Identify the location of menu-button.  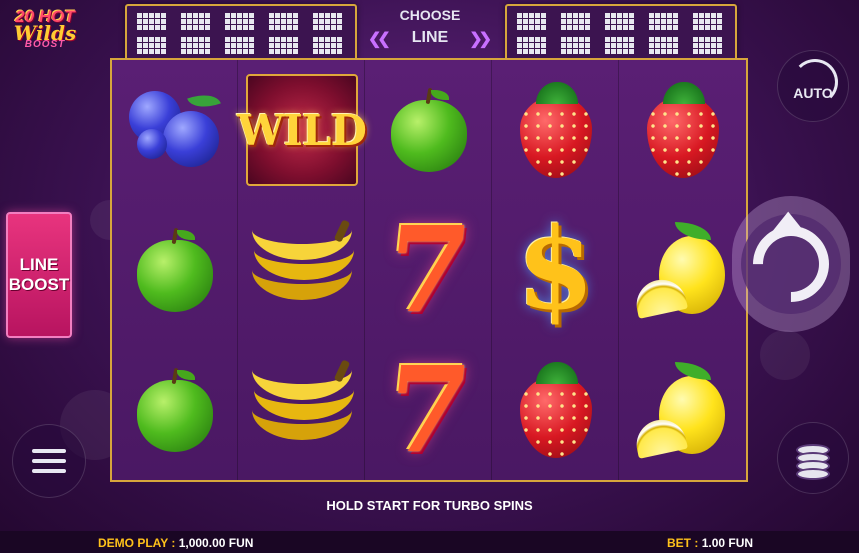
(49, 461).